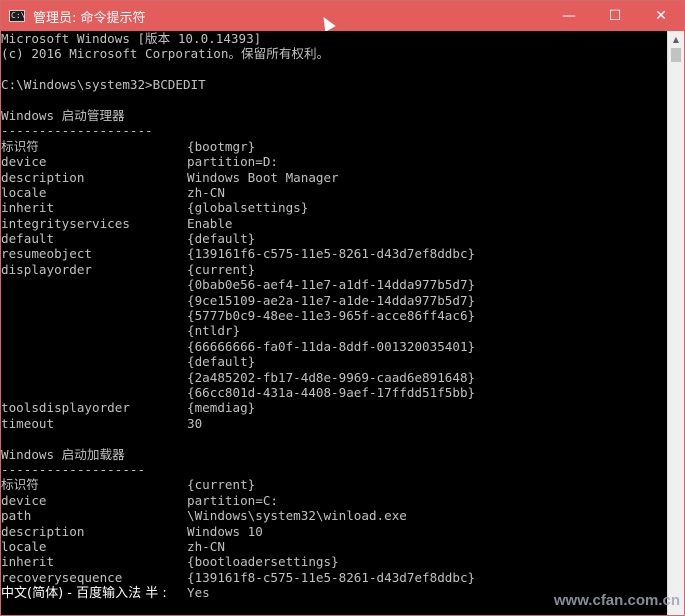 The height and width of the screenshot is (616, 685). Describe the element at coordinates (46, 269) in the screenshot. I see `console-key: displayorder` at that location.